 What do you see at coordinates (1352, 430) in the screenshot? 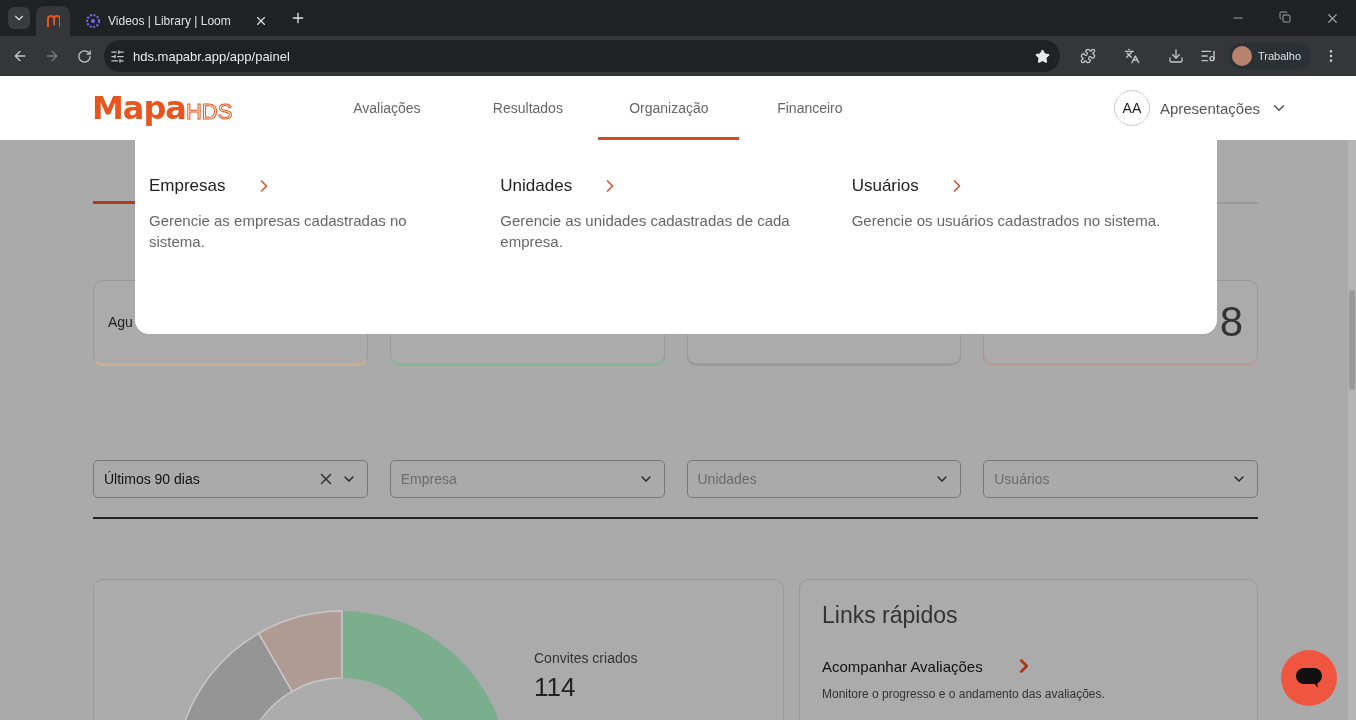
I see `scrollbar` at bounding box center [1352, 430].